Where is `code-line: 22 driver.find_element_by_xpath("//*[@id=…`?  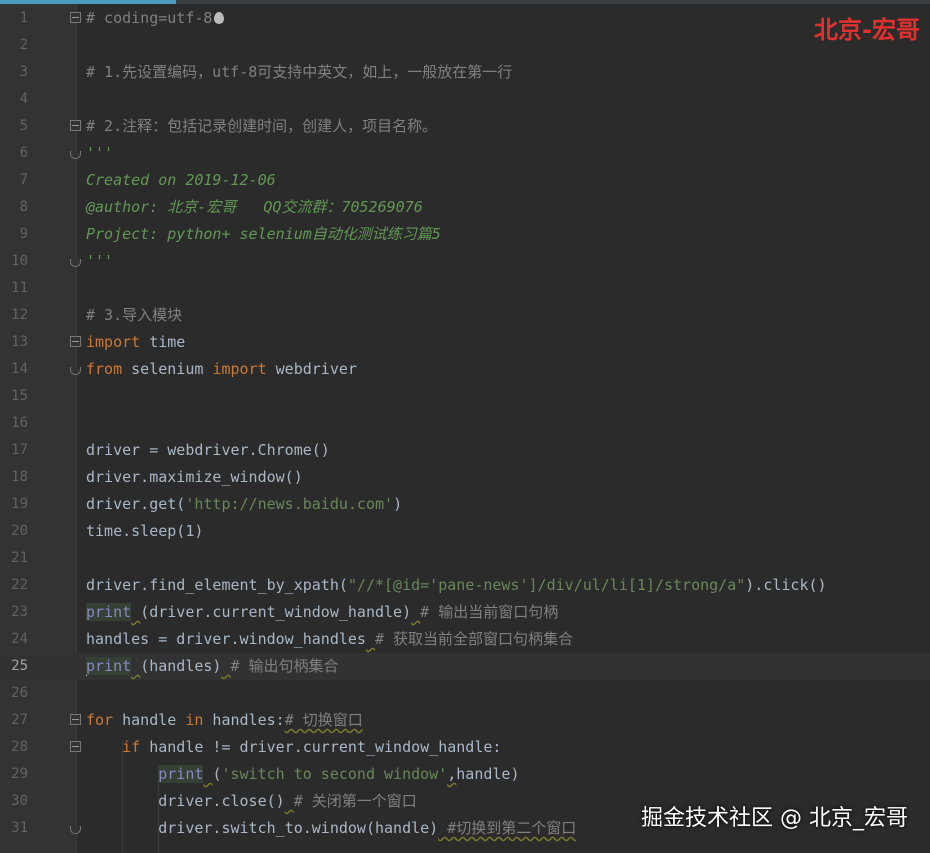
code-line: 22 driver.find_element_by_xpath("//*[@id=… is located at coordinates (465, 585).